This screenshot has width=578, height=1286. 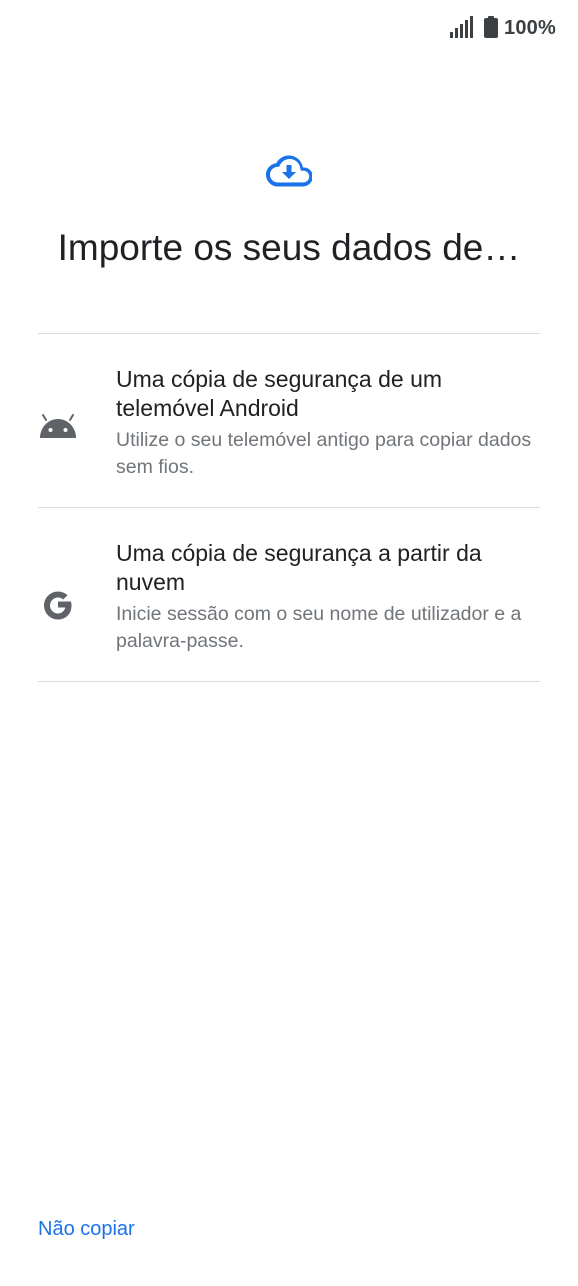 I want to click on signal-icon, so click(x=461, y=27).